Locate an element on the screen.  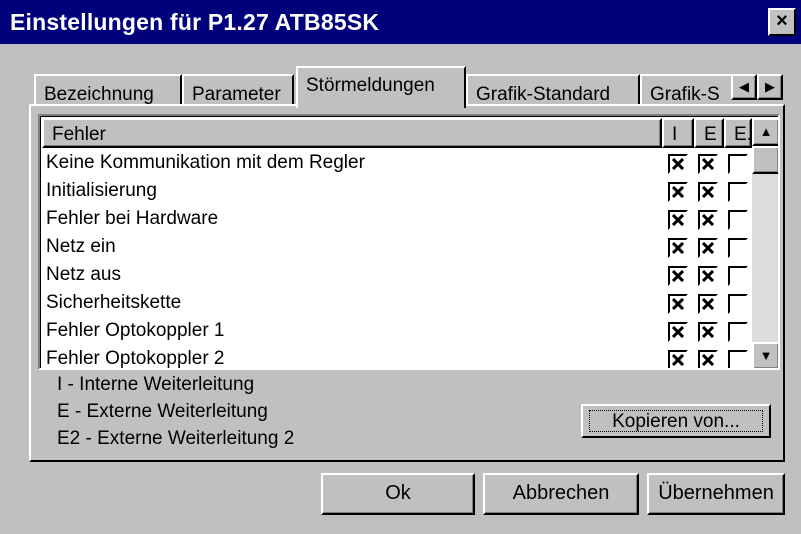
column-header-fehler: Fehler is located at coordinates (352, 133).